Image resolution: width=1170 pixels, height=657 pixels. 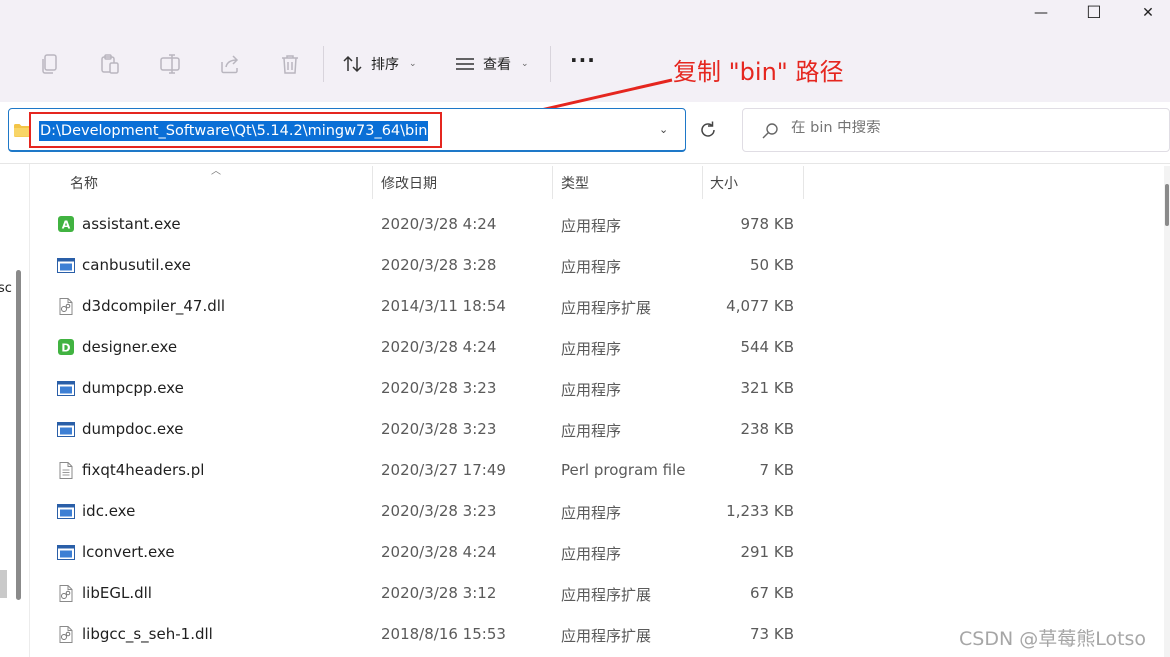 I want to click on file-name: assistant.exe, so click(x=131, y=224).